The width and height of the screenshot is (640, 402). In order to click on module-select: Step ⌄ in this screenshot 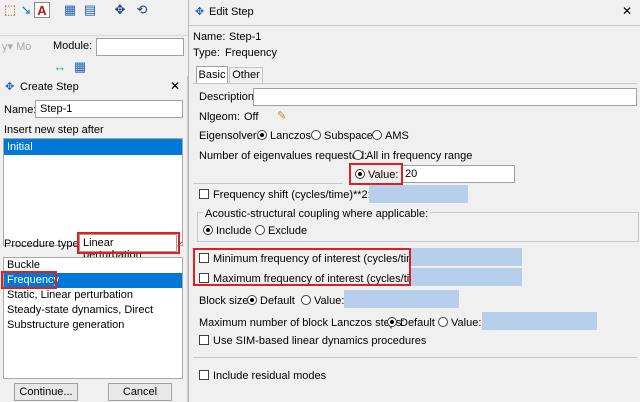, I will do `click(140, 47)`.